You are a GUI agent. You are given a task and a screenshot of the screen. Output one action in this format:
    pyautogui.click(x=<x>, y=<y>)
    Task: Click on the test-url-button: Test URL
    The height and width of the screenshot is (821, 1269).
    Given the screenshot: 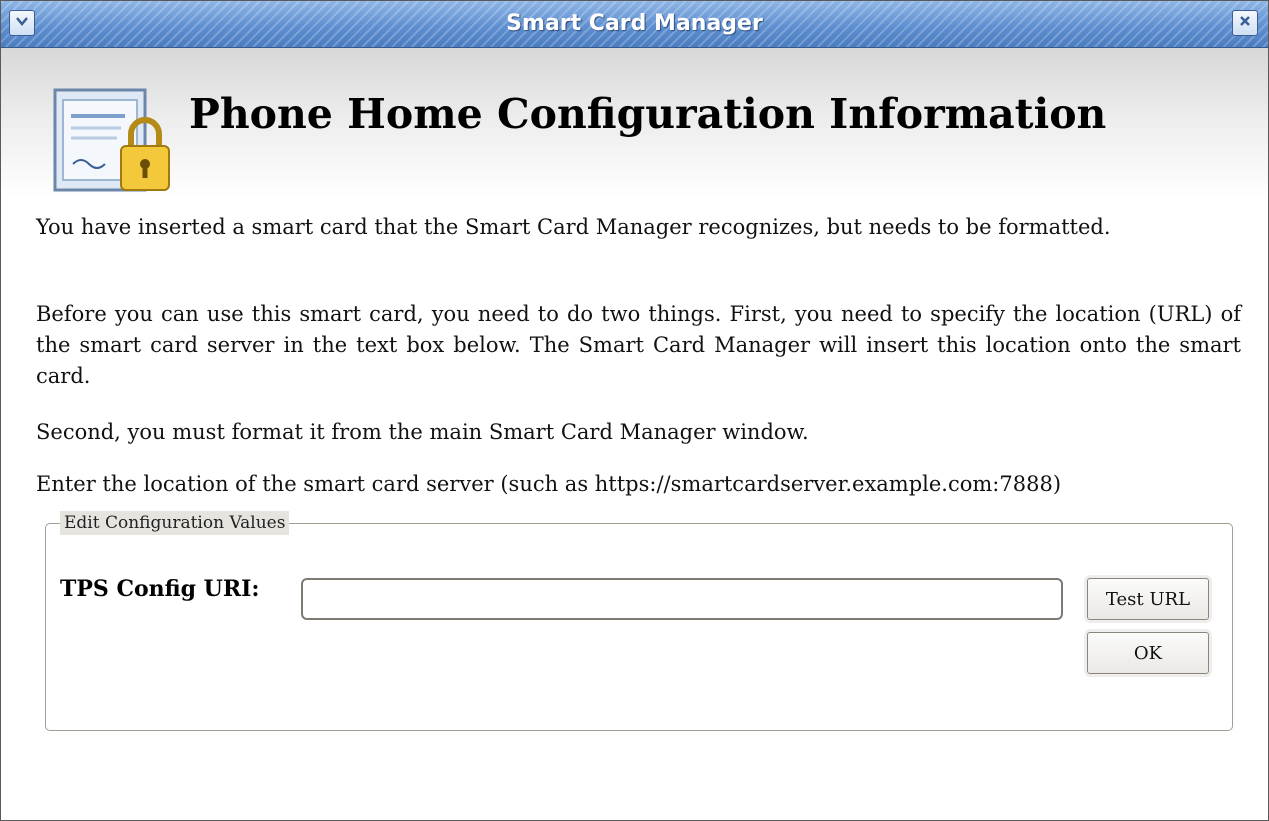 What is the action you would take?
    pyautogui.click(x=1148, y=599)
    